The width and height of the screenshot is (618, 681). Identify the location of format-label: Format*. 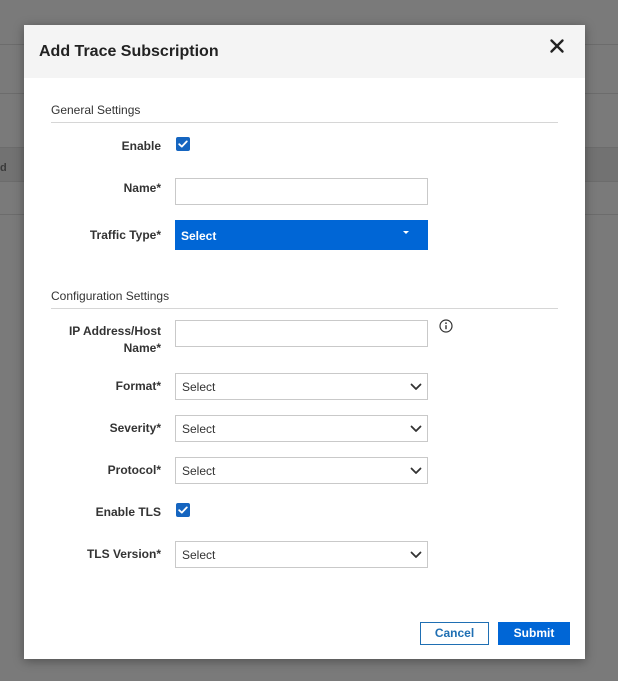
(138, 386).